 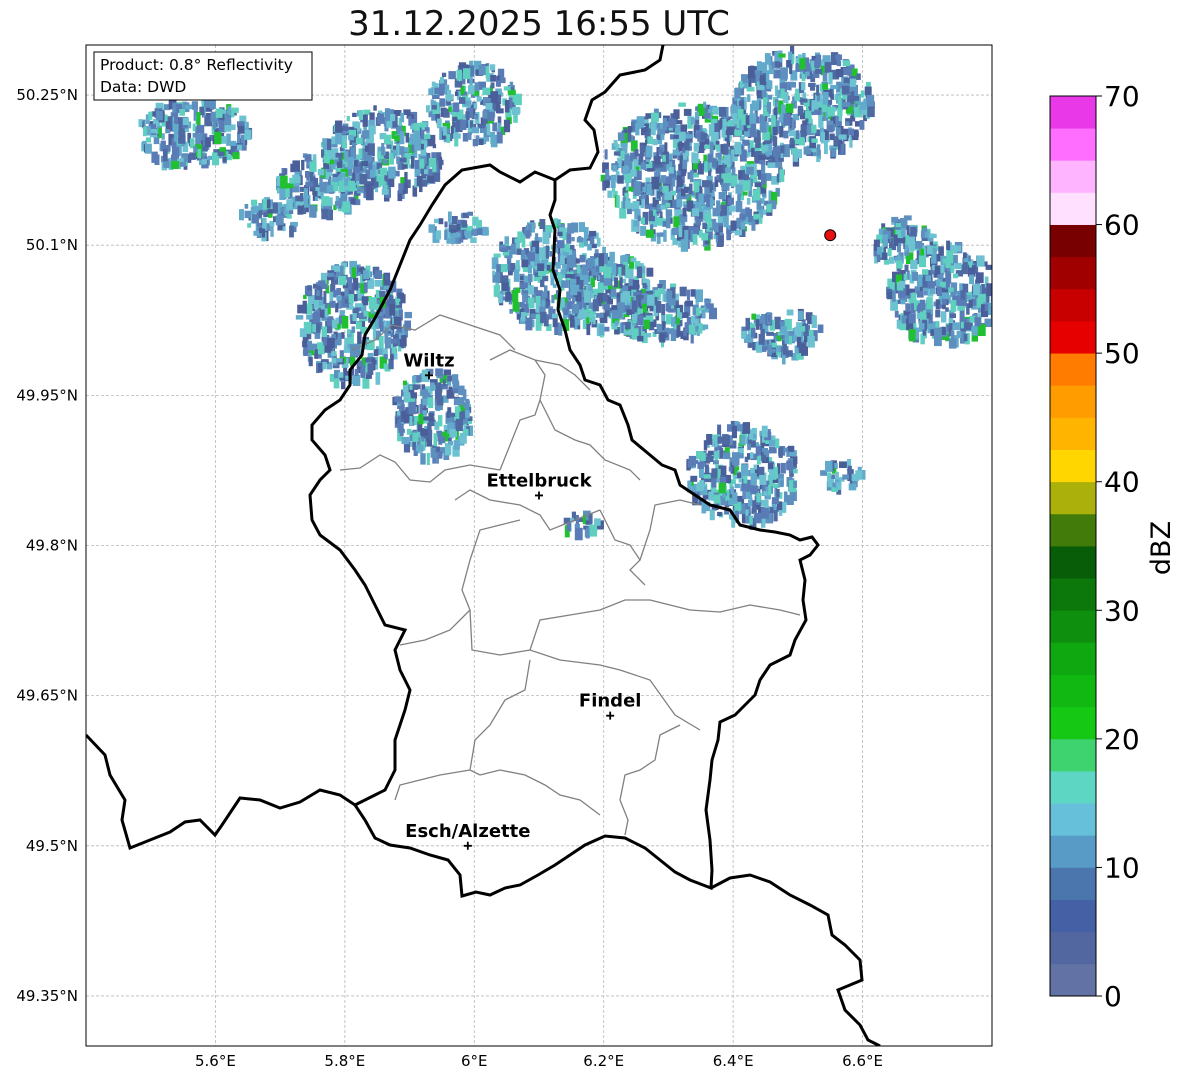 What do you see at coordinates (733, 1061) in the screenshot?
I see `lon-tick-label: 6.4°E` at bounding box center [733, 1061].